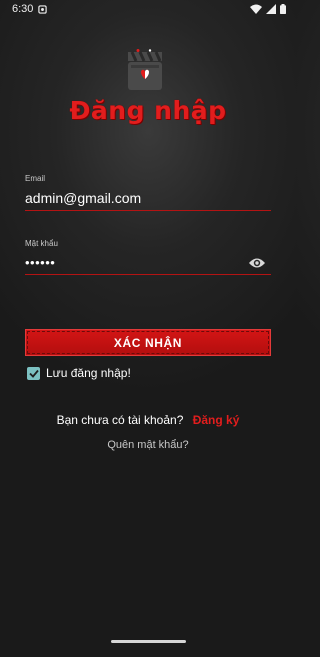 The height and width of the screenshot is (657, 320). I want to click on eye-icon, so click(257, 263).